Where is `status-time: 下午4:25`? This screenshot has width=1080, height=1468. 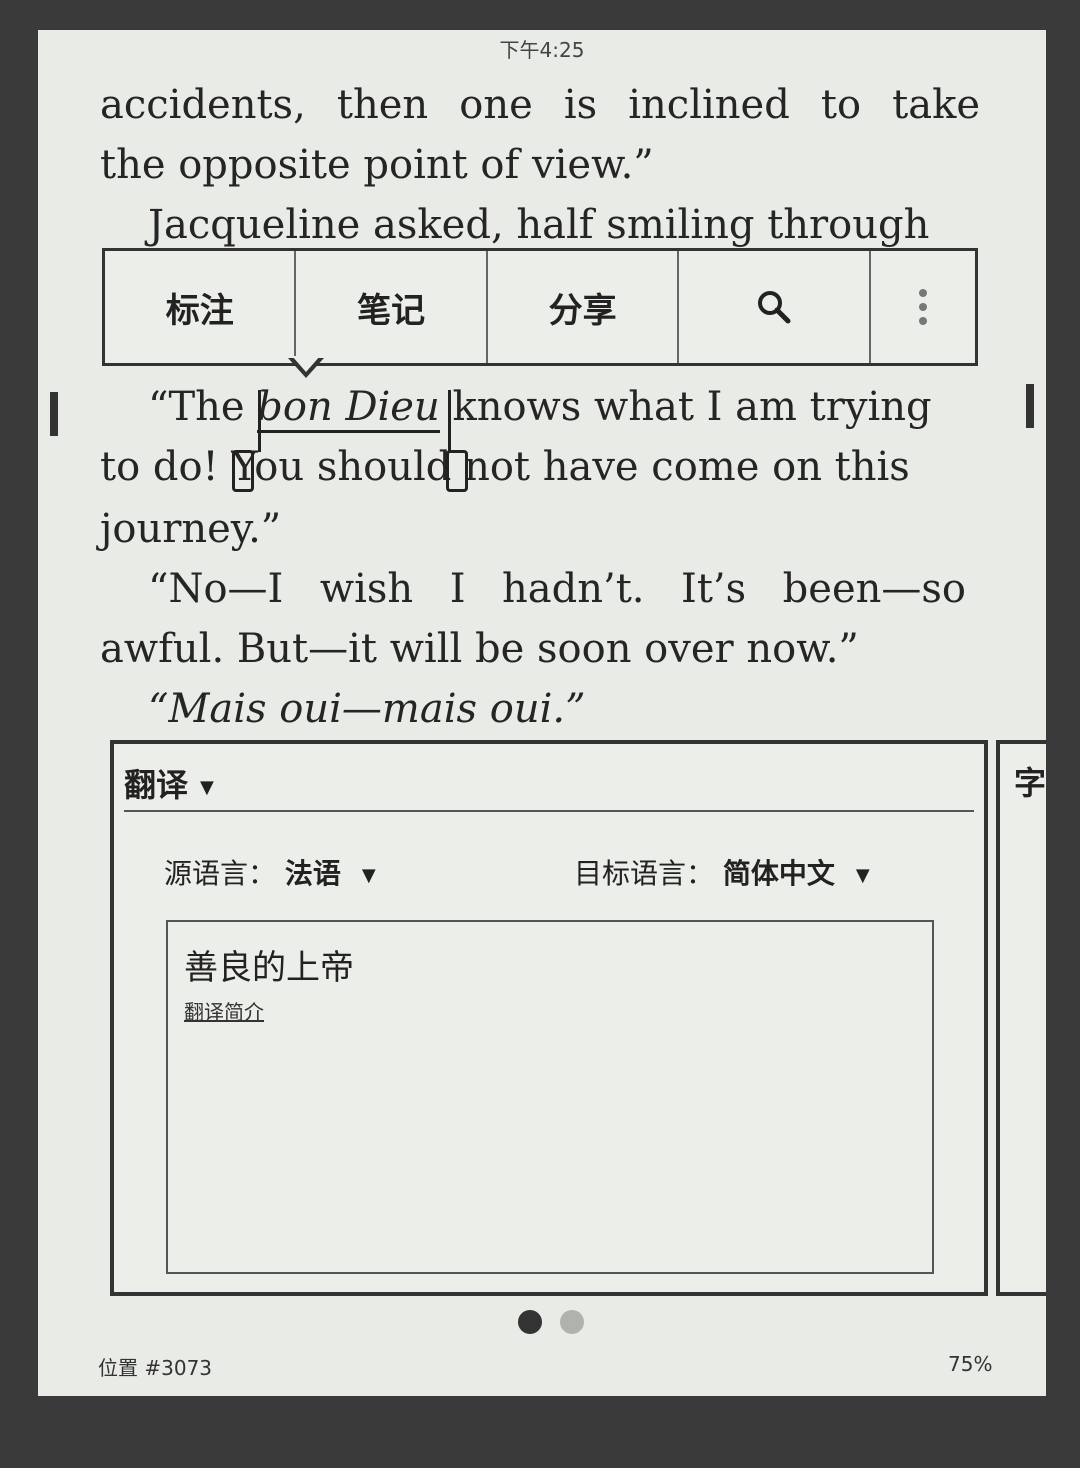 status-time: 下午4:25 is located at coordinates (542, 50).